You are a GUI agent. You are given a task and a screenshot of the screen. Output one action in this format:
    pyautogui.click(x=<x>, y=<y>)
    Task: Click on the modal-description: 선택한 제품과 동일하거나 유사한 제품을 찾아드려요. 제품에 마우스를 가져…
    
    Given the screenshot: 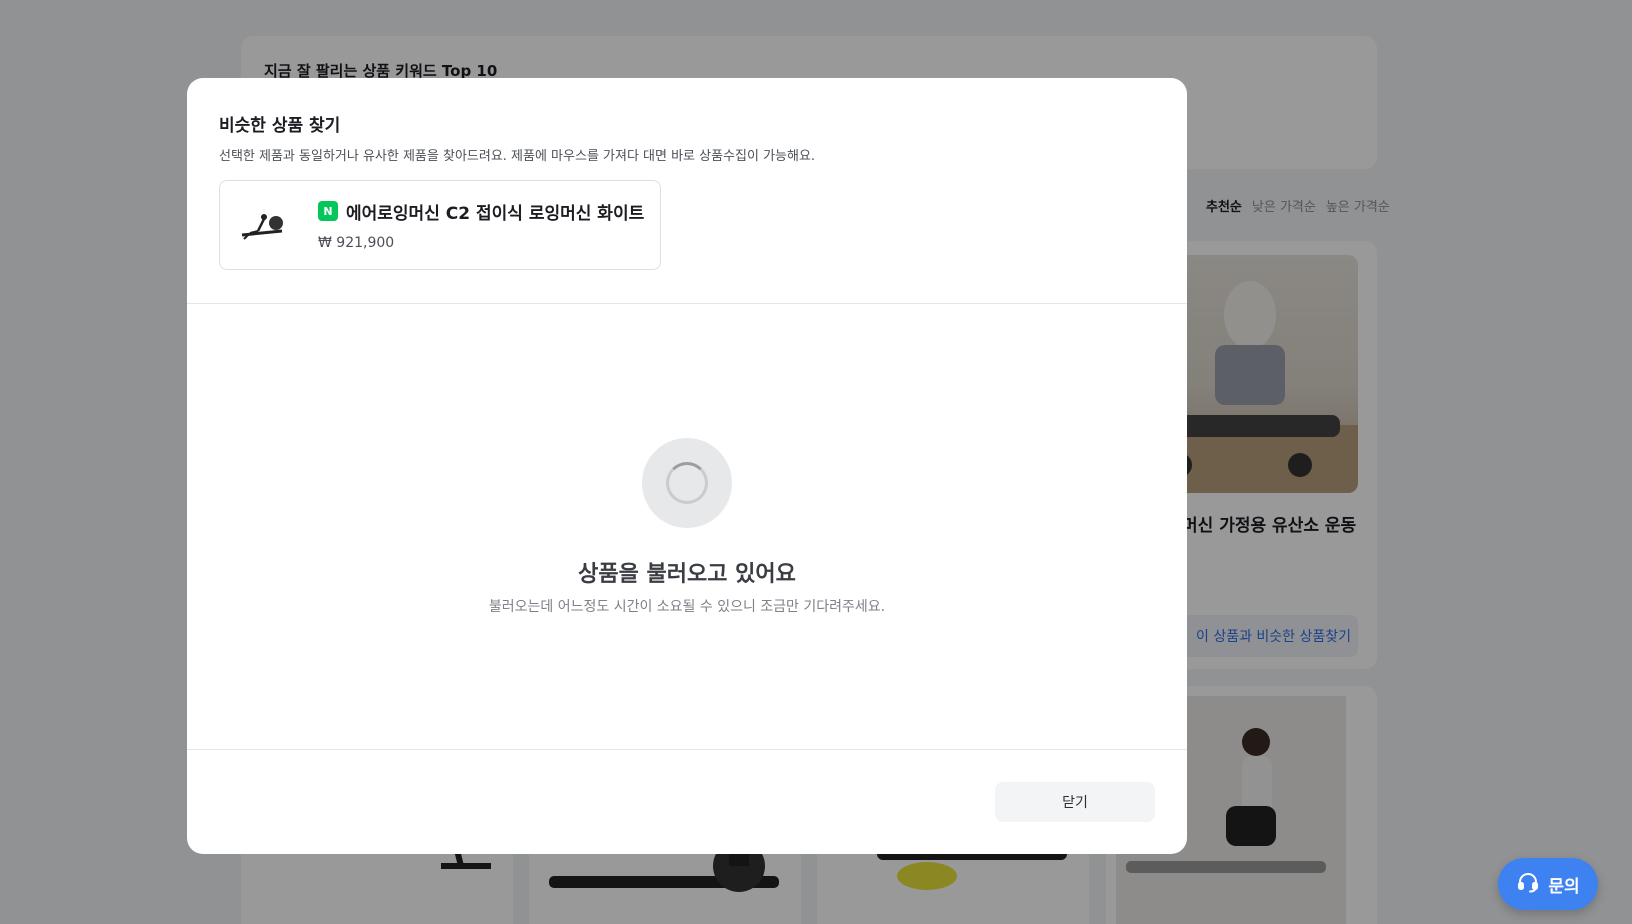 What is the action you would take?
    pyautogui.click(x=517, y=156)
    